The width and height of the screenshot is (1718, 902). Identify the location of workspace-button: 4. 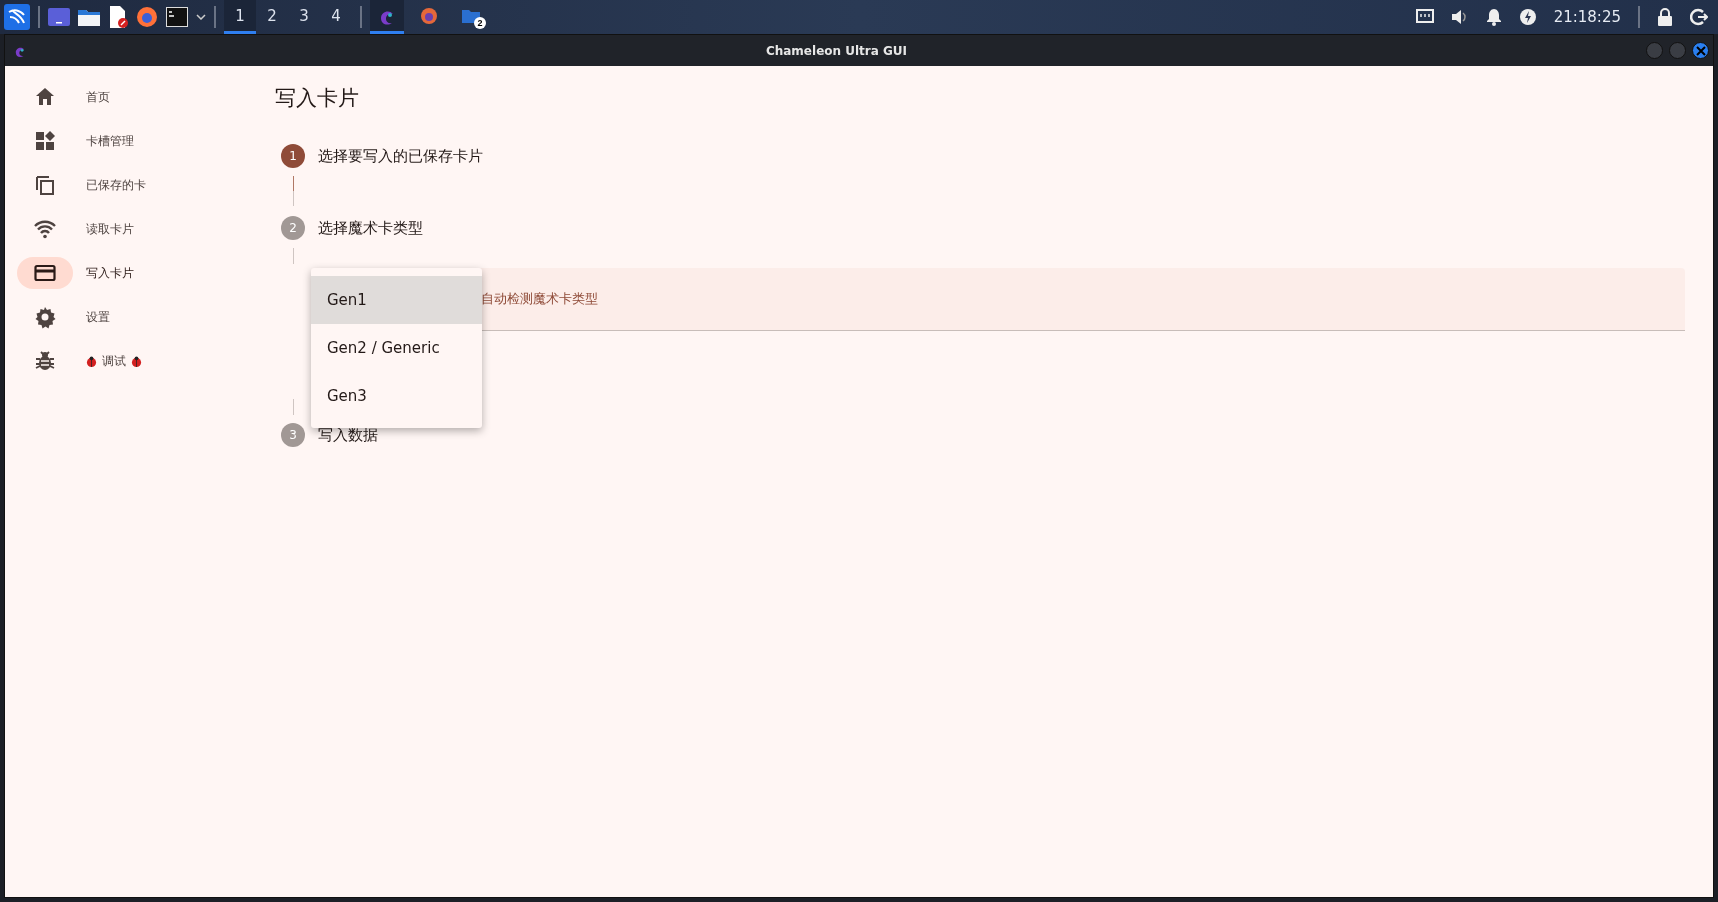
(336, 17).